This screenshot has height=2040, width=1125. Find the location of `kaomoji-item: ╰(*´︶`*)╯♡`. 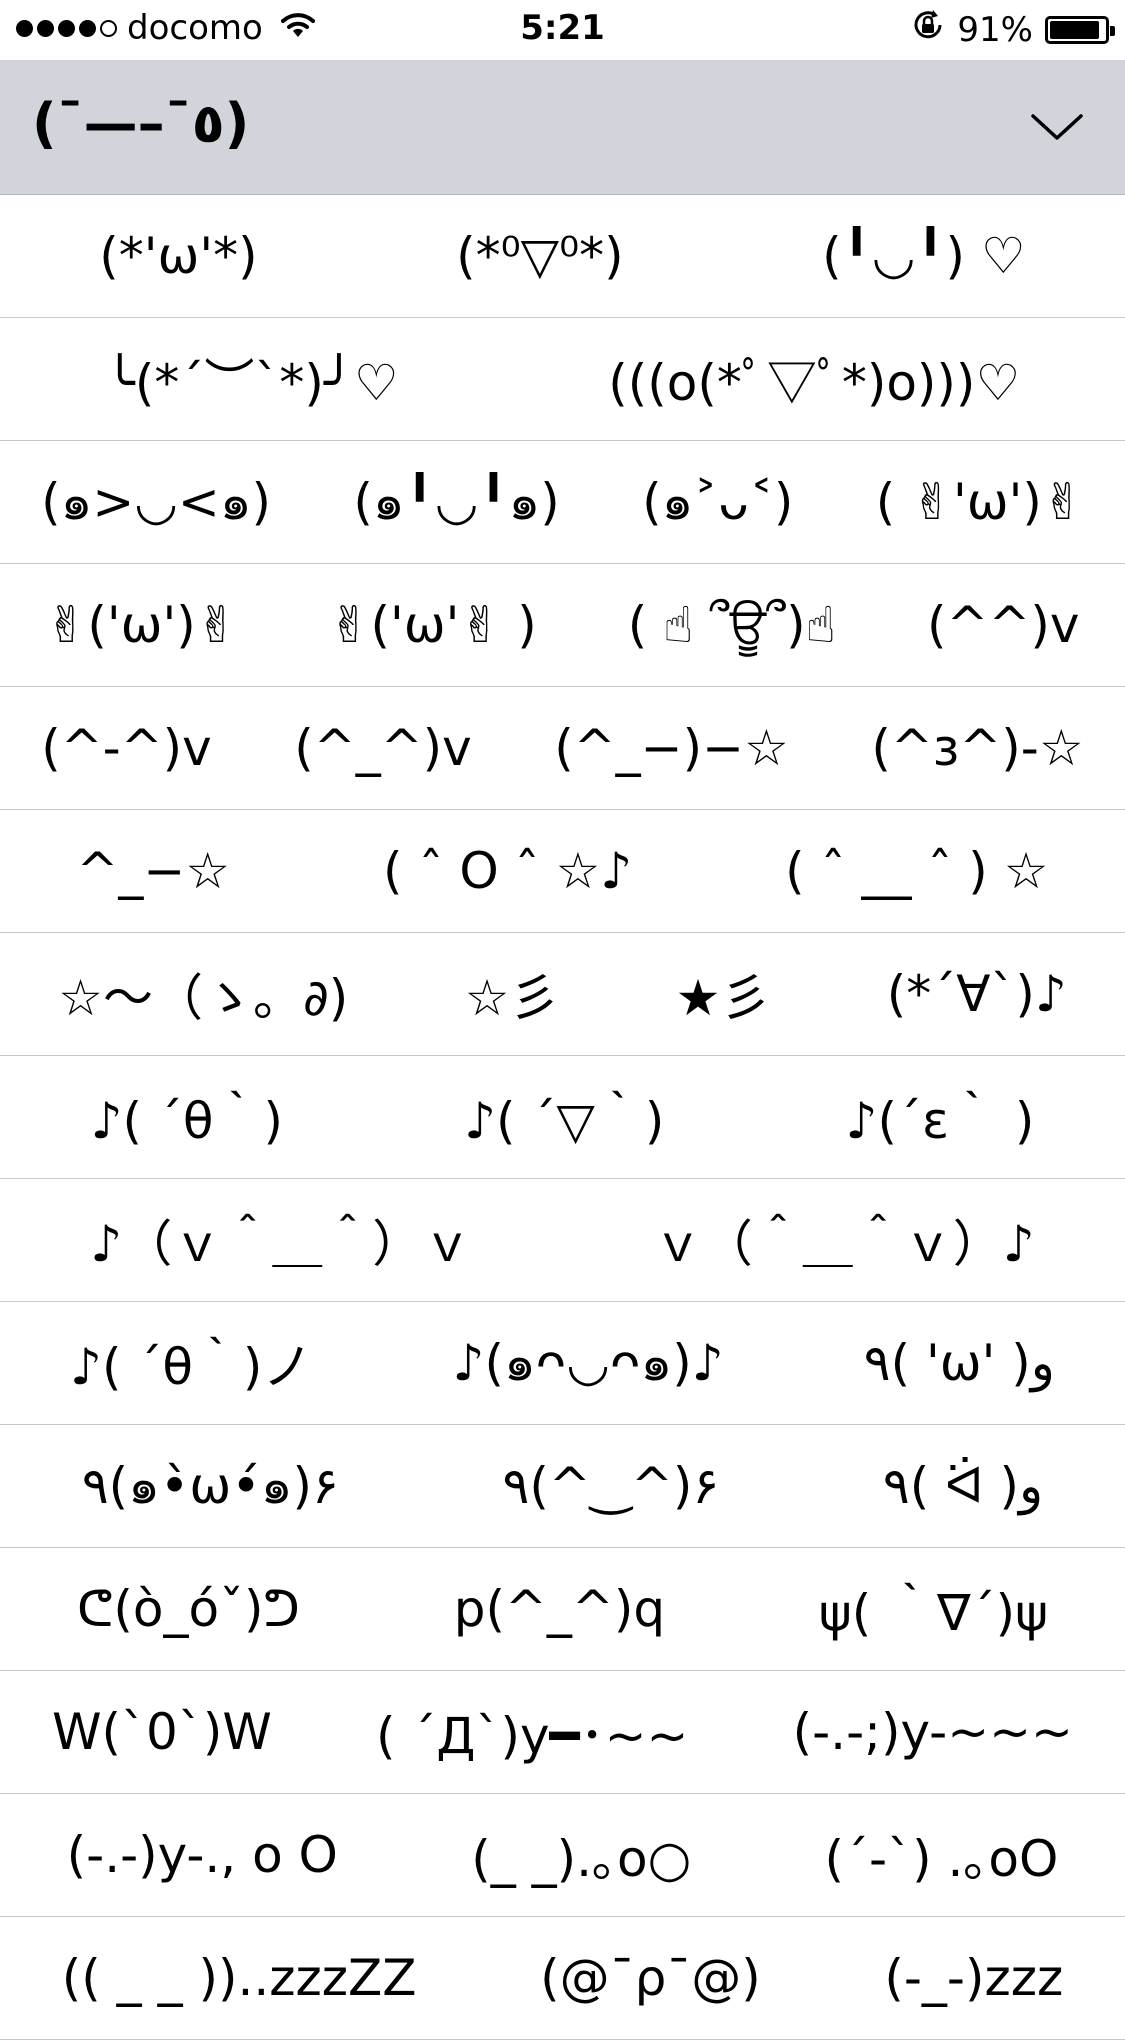

kaomoji-item: ╰(*´︶`*)╯♡ is located at coordinates (252, 379).